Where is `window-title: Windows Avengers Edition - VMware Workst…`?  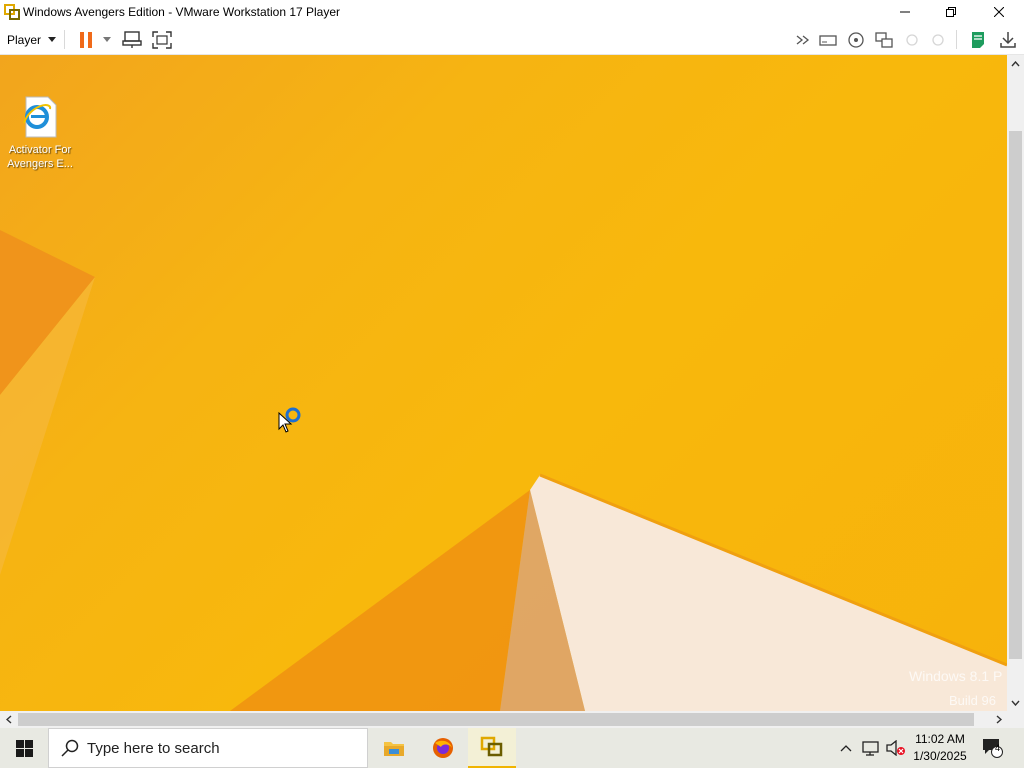
window-title: Windows Avengers Edition - VMware Workst… is located at coordinates (182, 12).